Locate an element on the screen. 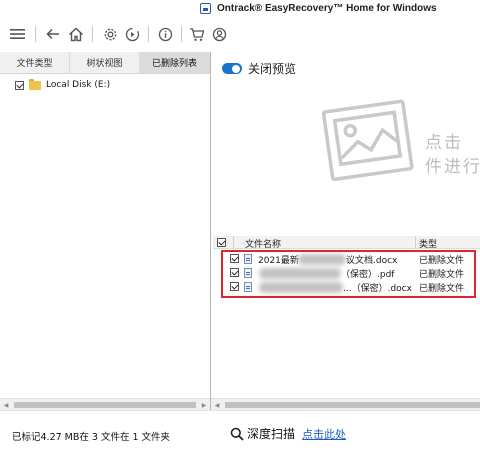 This screenshot has height=455, width=480. pane-divider is located at coordinates (210, 231).